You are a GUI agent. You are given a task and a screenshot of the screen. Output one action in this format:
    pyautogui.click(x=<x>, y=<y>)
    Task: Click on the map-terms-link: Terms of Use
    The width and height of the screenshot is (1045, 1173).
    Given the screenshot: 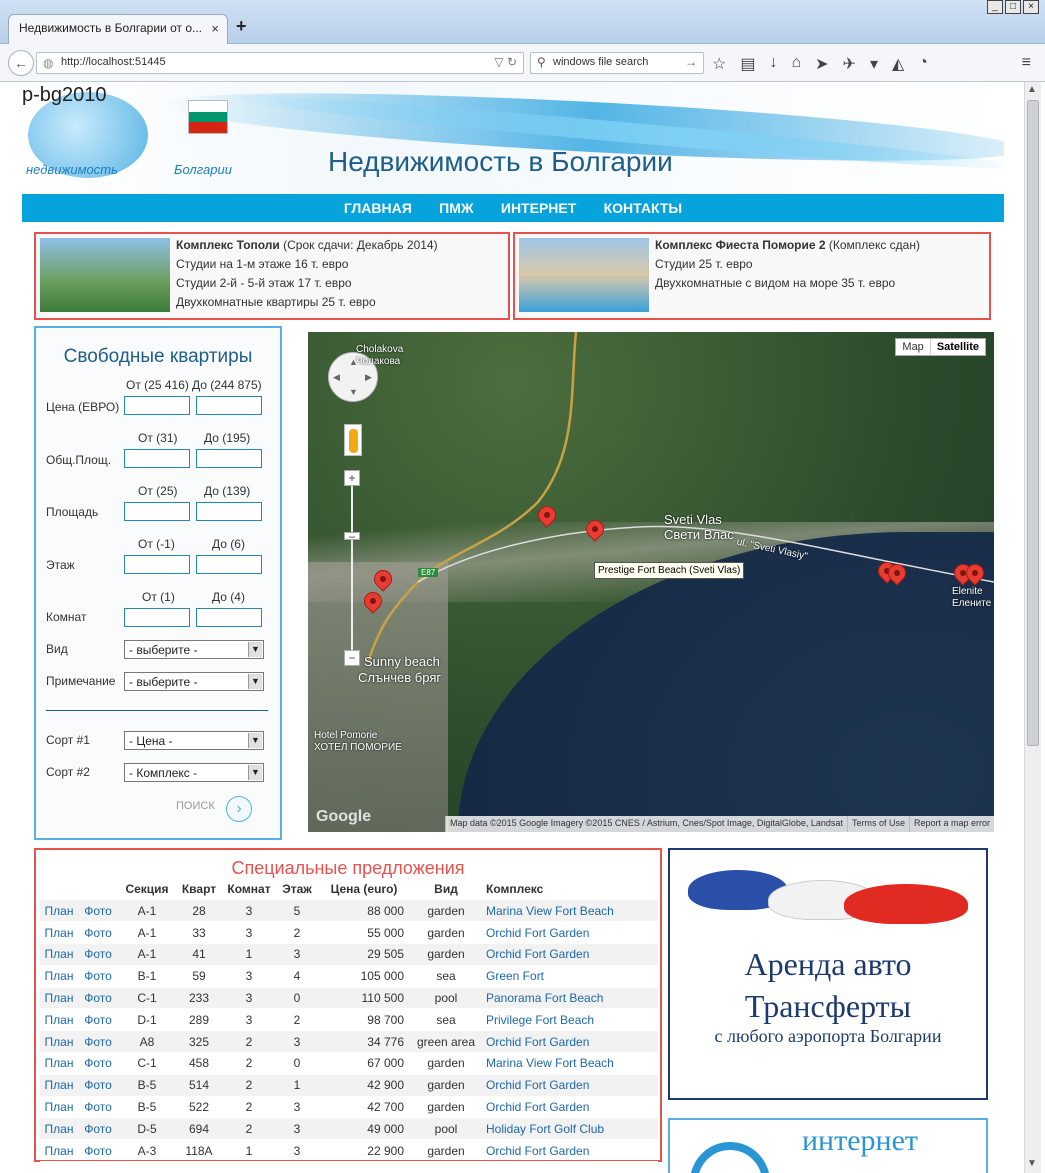 What is the action you would take?
    pyautogui.click(x=877, y=824)
    